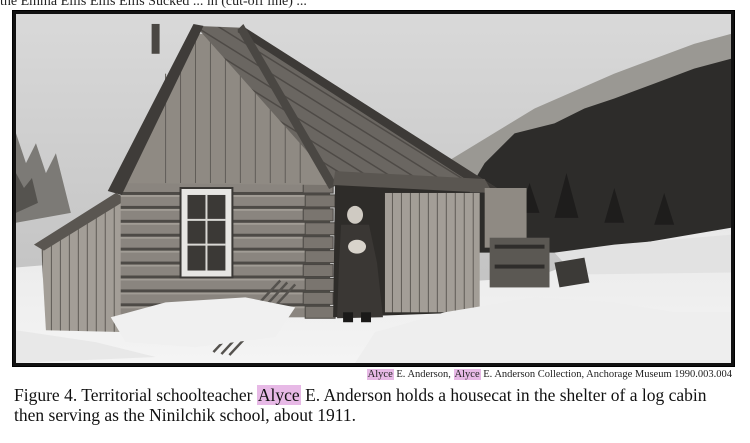 The width and height of the screenshot is (750, 443). I want to click on caption-prefix: Figure 4. Territorial schoolteacher, so click(135, 395).